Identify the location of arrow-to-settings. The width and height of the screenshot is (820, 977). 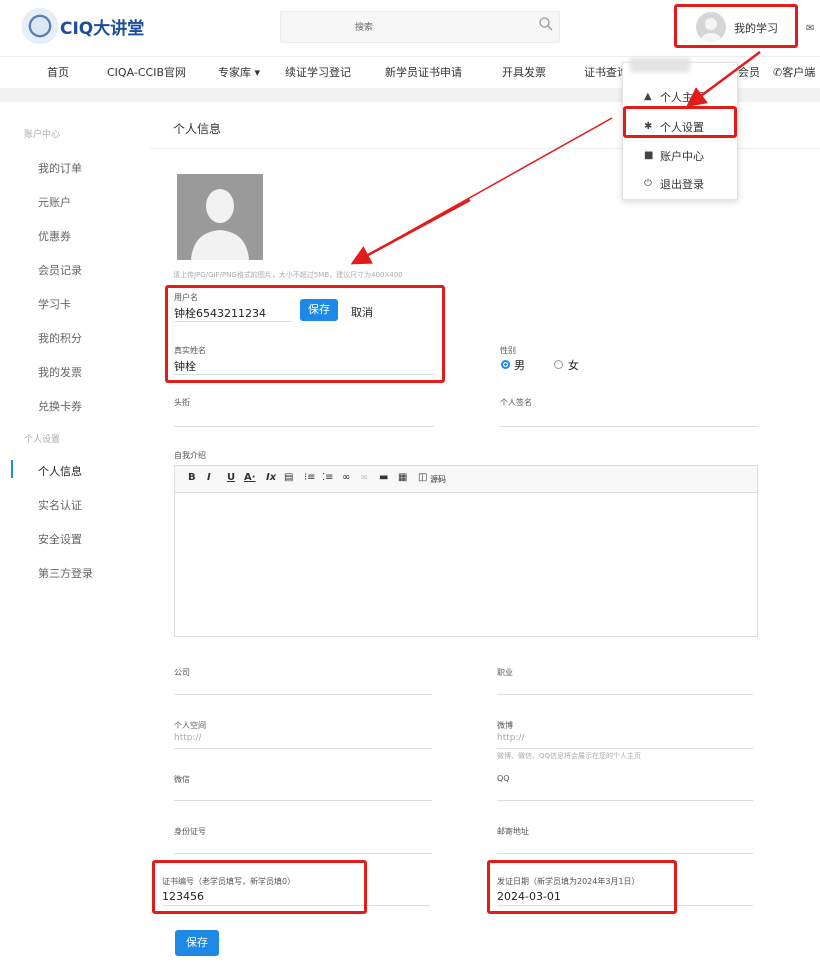
(723, 78).